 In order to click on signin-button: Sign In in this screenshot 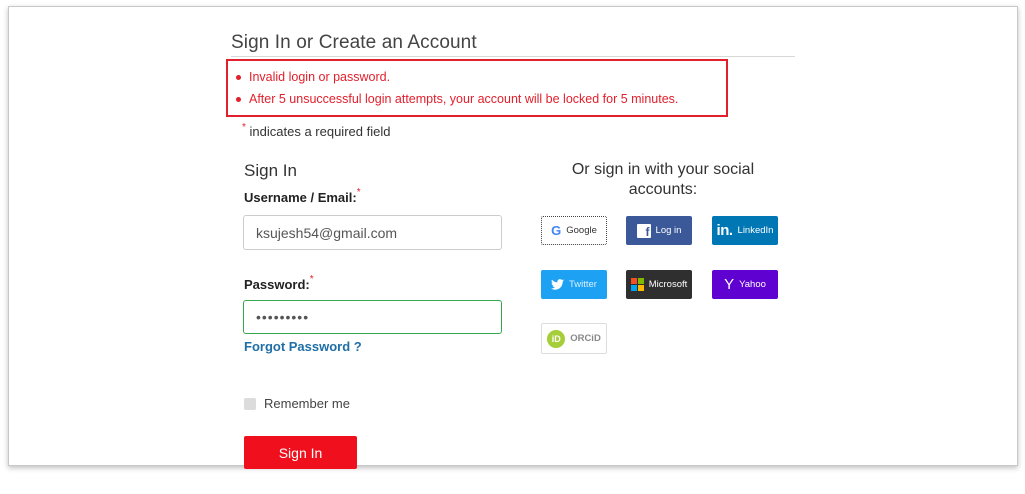, I will do `click(300, 452)`.